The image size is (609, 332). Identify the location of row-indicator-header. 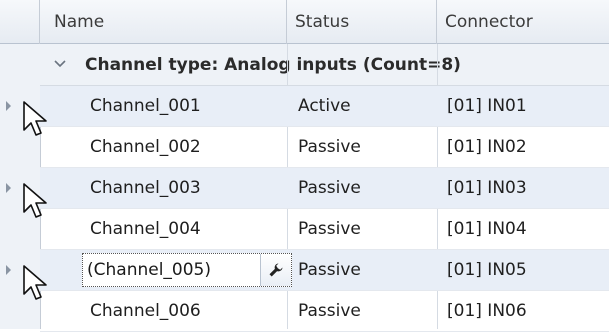
(20, 22).